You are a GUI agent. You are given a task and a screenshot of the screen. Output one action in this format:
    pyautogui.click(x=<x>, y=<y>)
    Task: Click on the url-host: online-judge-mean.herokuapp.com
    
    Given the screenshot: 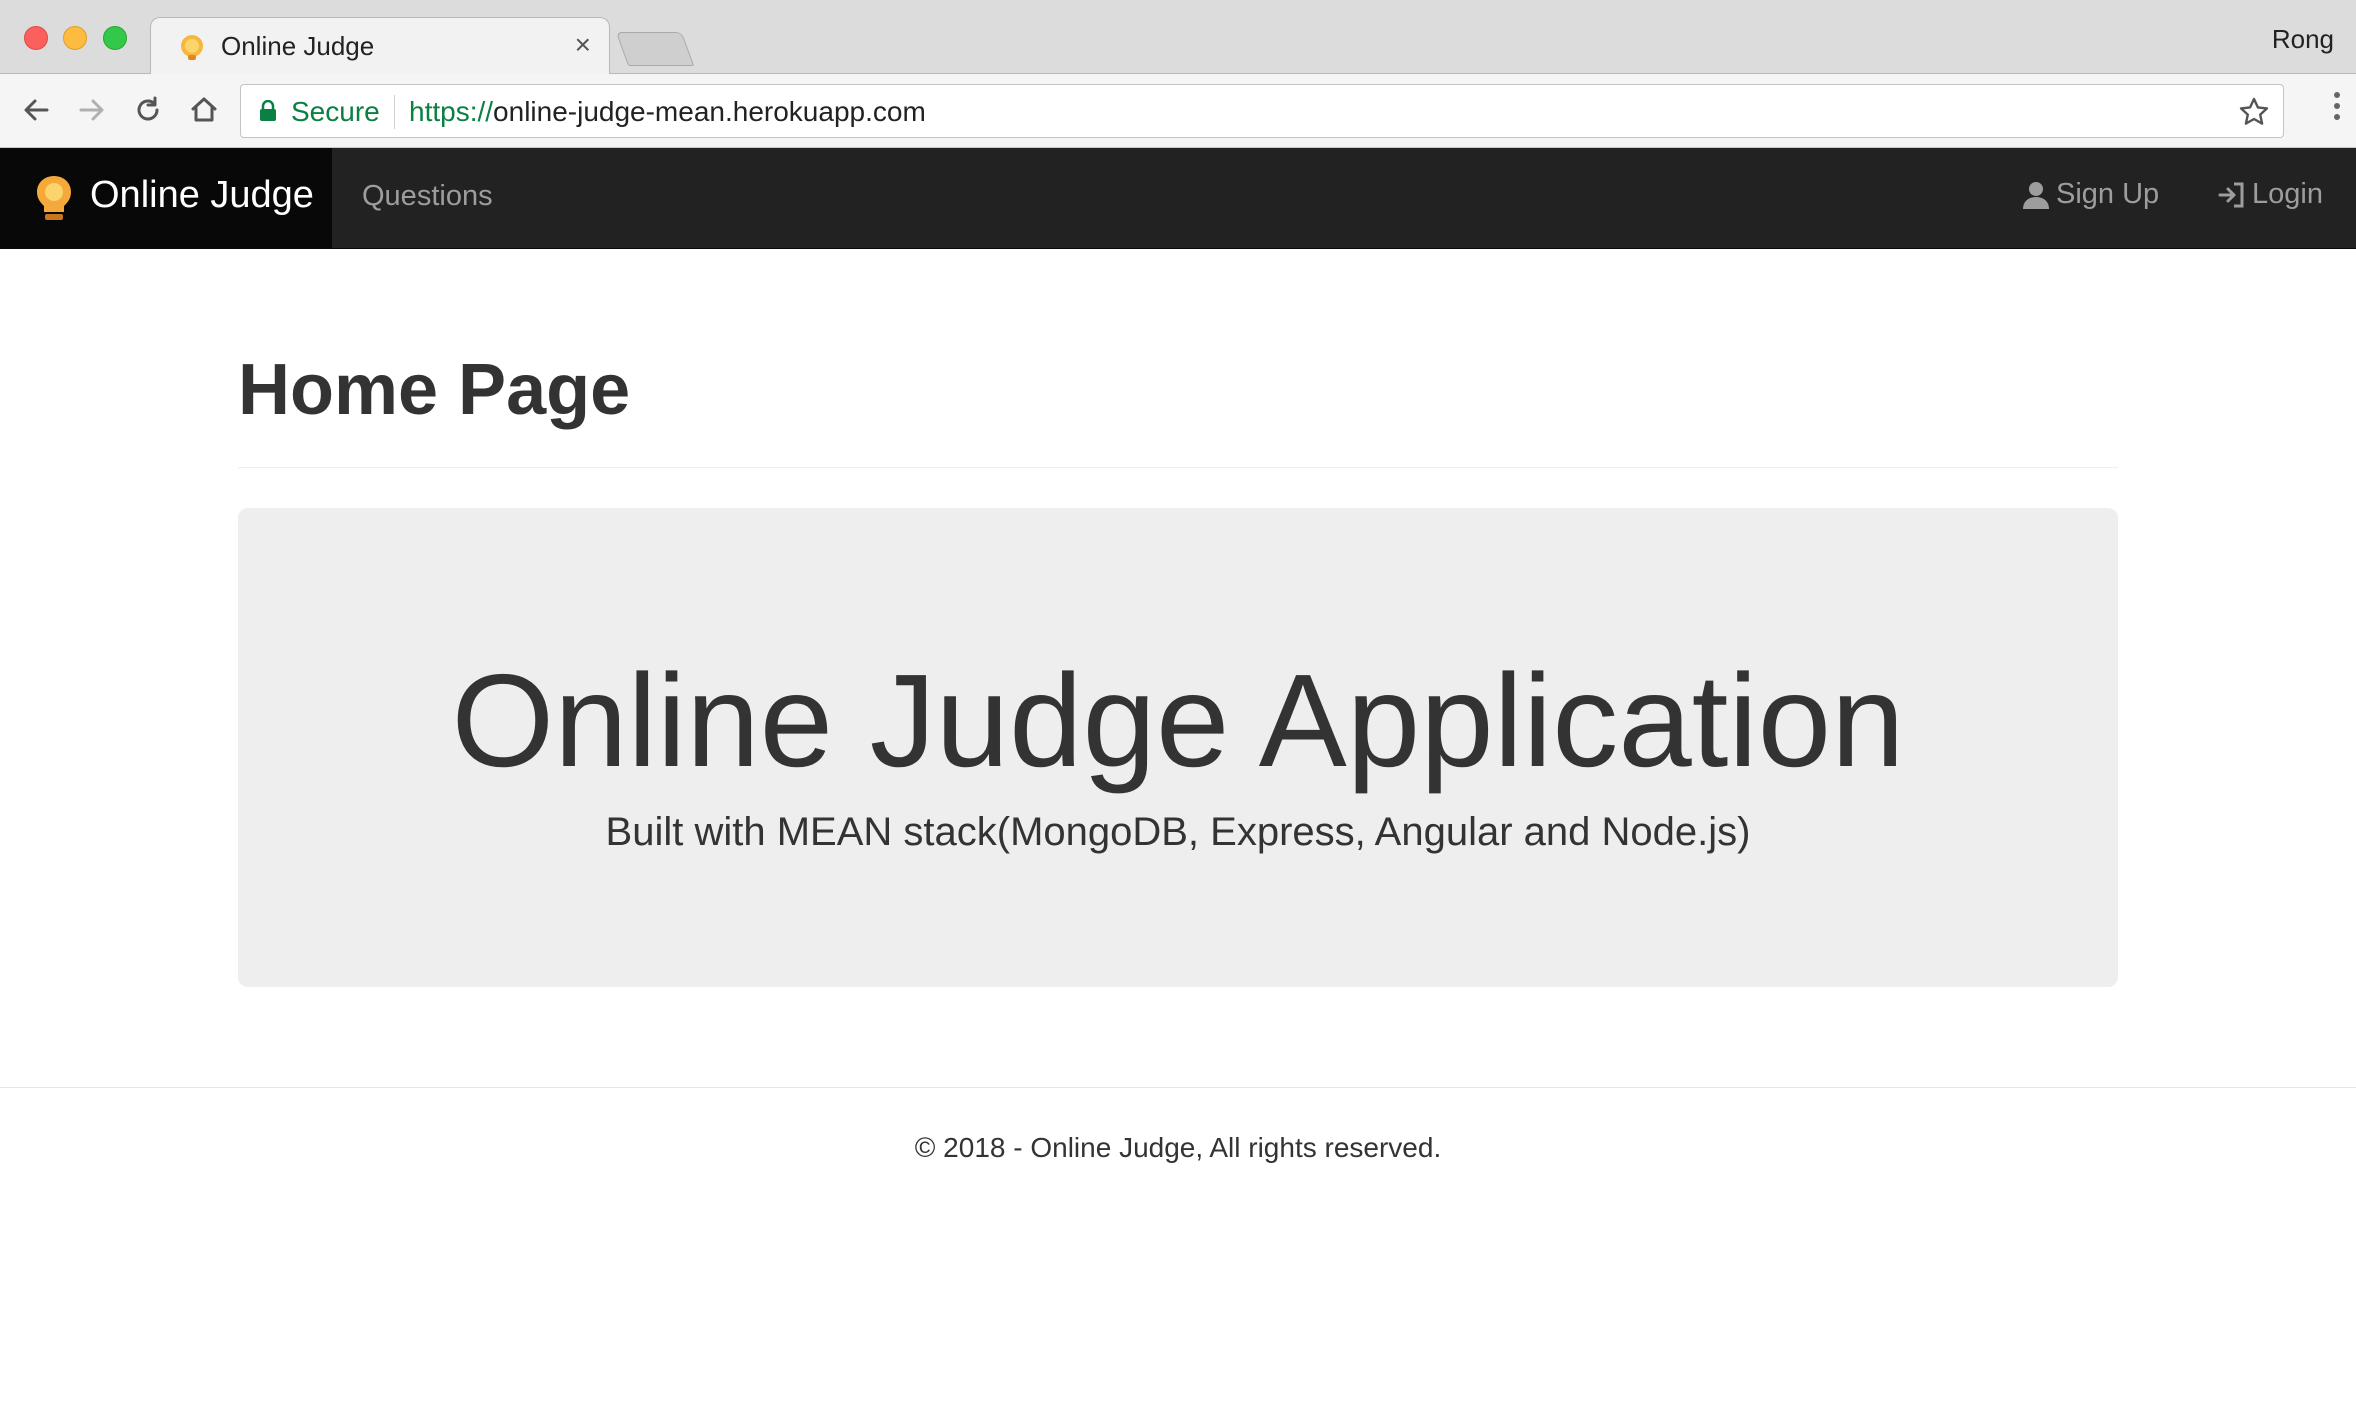 What is the action you would take?
    pyautogui.click(x=709, y=111)
    